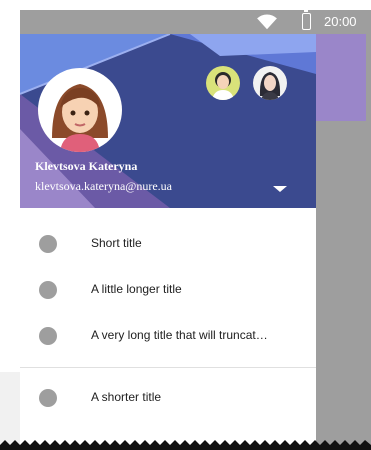 This screenshot has width=371, height=450. What do you see at coordinates (280, 189) in the screenshot?
I see `arrow-drop-down-icon` at bounding box center [280, 189].